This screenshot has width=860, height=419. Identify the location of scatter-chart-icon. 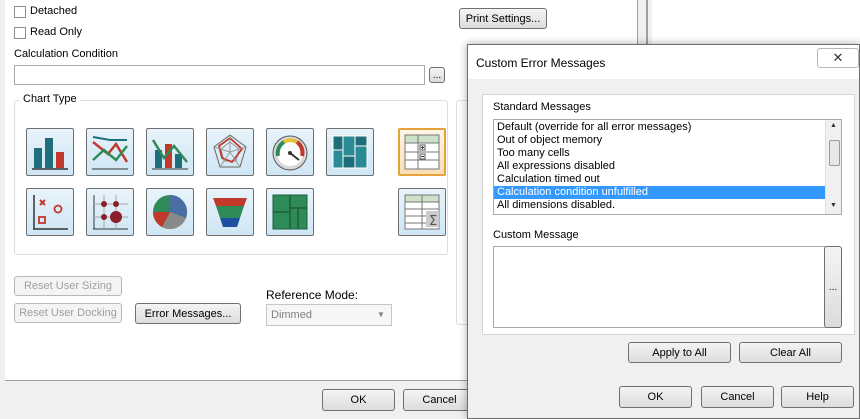
(50, 212).